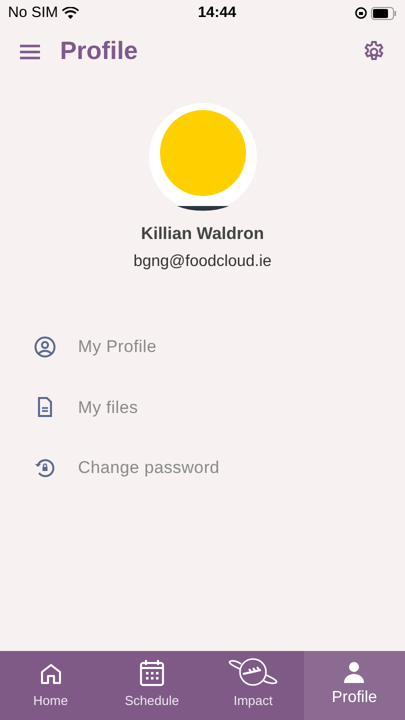 The height and width of the screenshot is (720, 405). What do you see at coordinates (151, 672) in the screenshot?
I see `calendar-icon` at bounding box center [151, 672].